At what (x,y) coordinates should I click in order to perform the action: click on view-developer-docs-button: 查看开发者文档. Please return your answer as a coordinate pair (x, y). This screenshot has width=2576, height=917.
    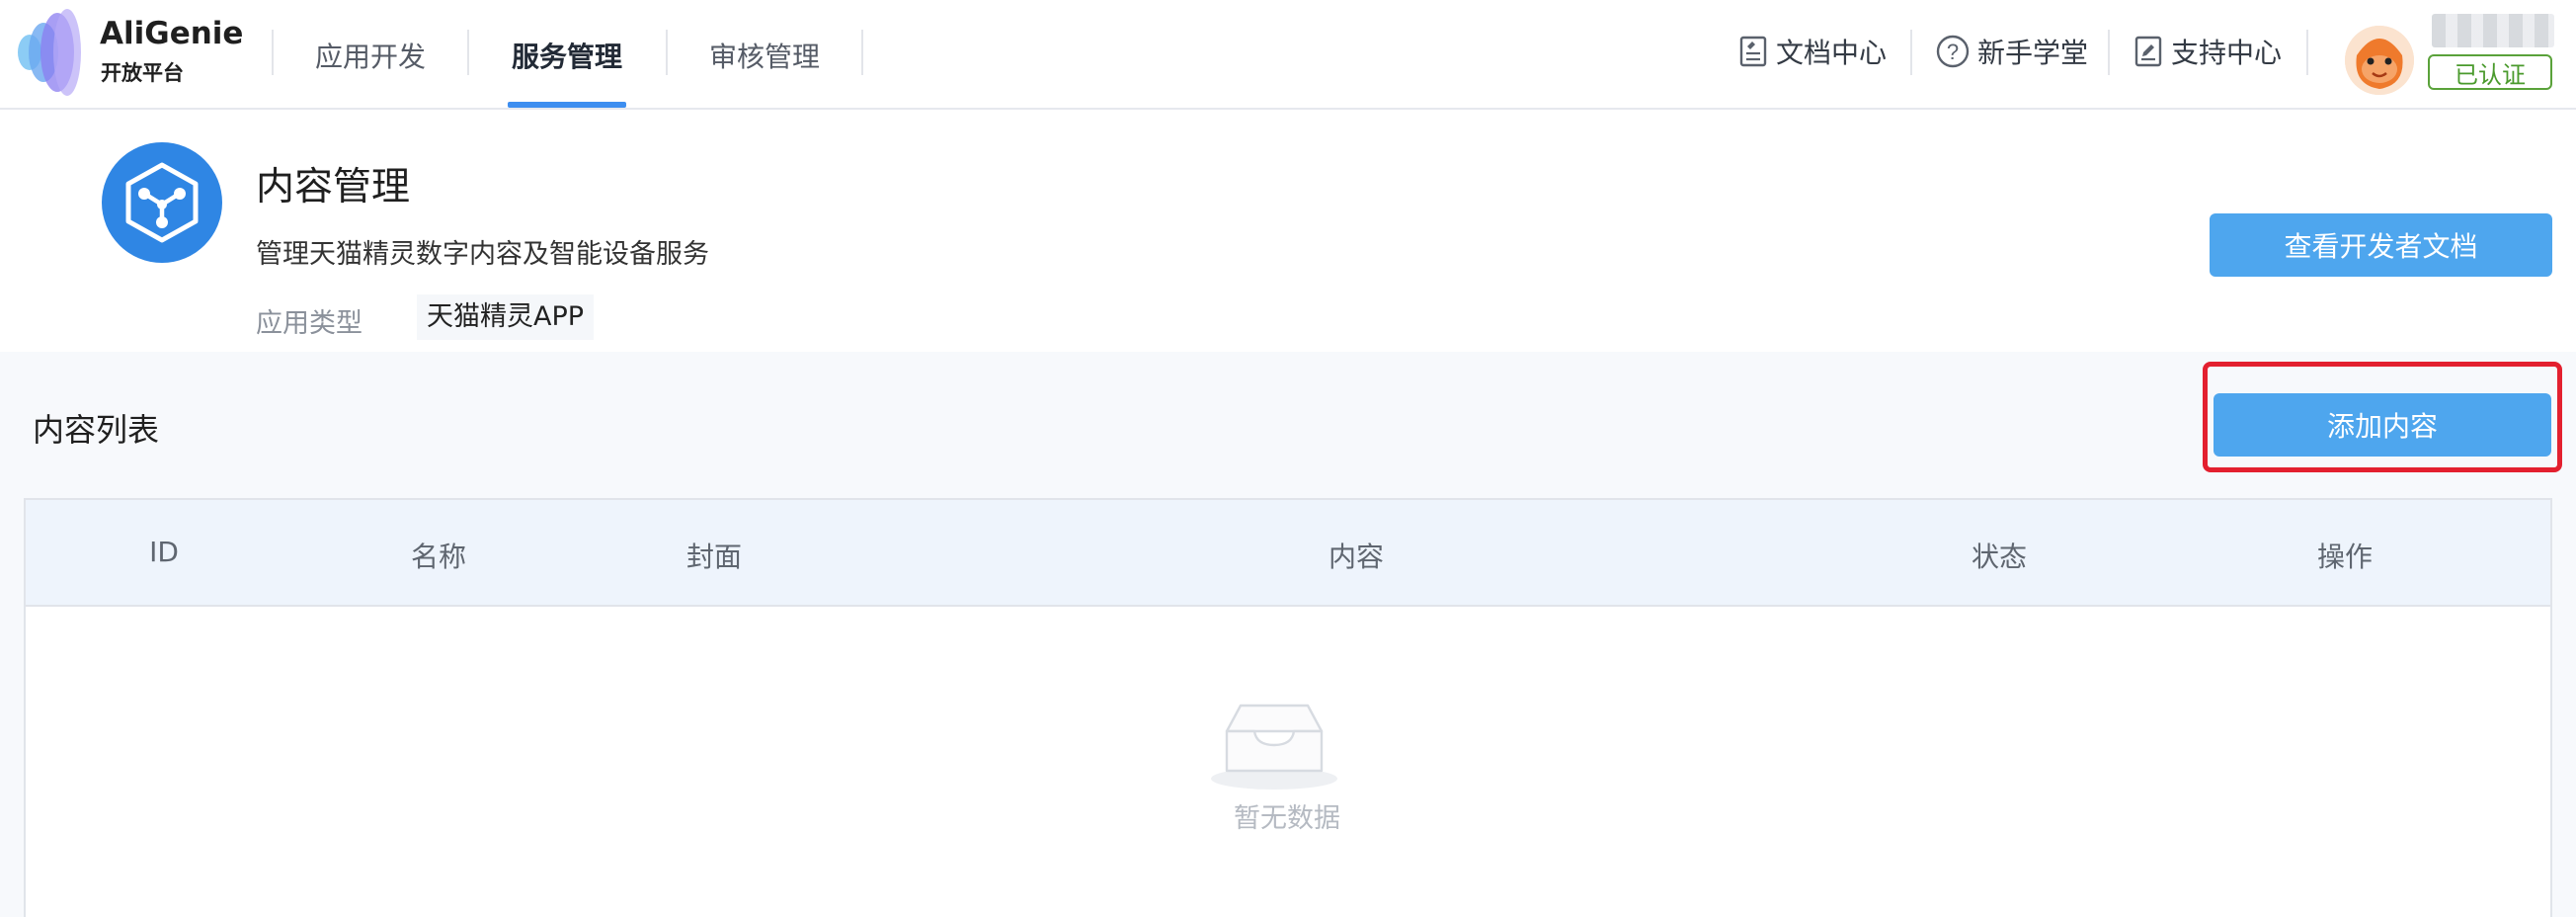
    Looking at the image, I should click on (2381, 245).